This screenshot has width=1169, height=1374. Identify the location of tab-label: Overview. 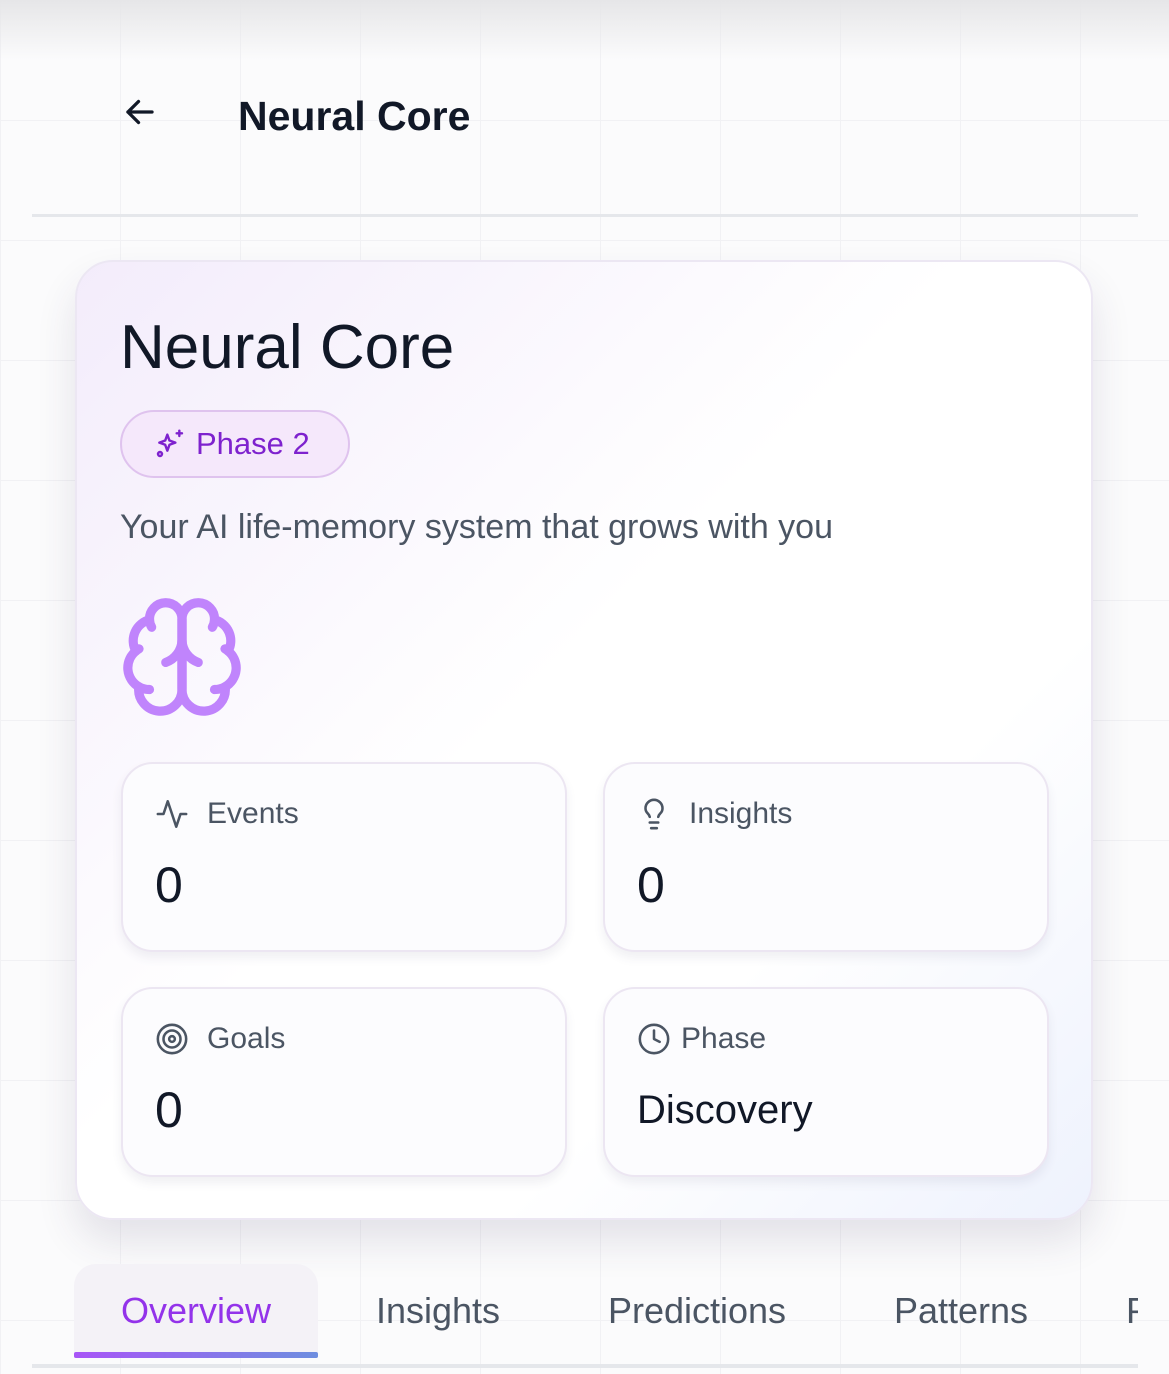
(196, 1310).